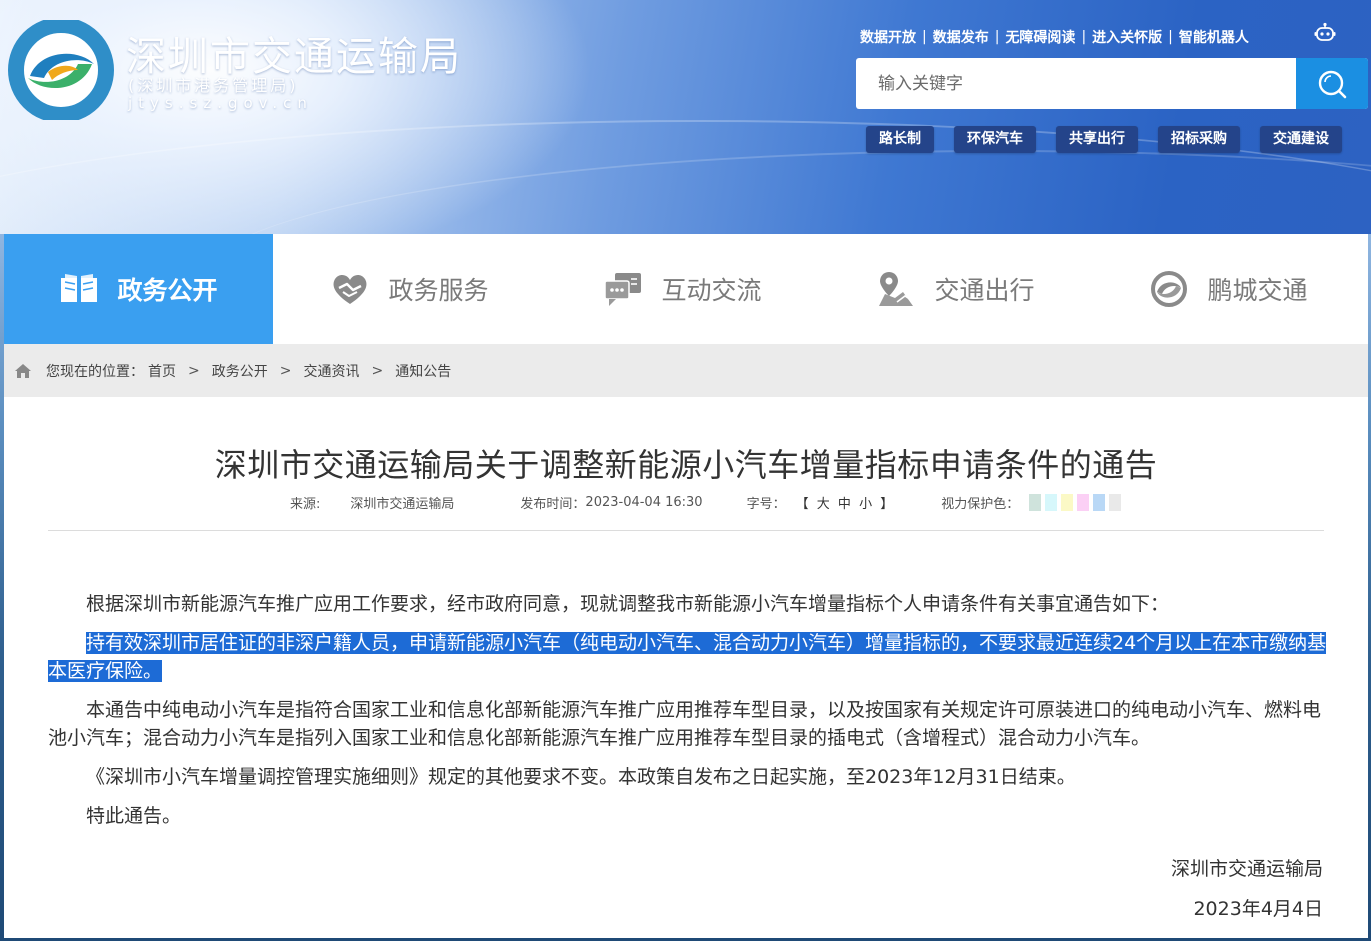  I want to click on search-box, so click(1112, 83).